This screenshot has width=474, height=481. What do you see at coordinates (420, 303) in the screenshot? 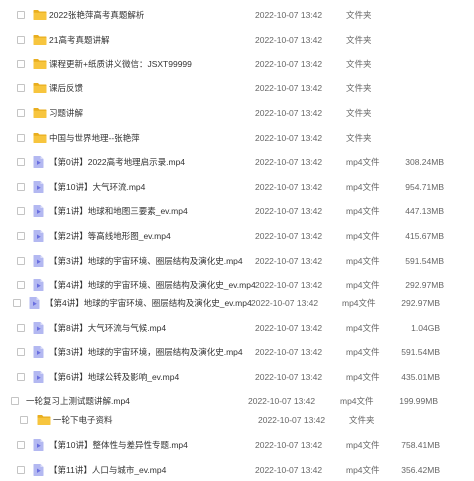
I see `file-size: 292.97MB` at bounding box center [420, 303].